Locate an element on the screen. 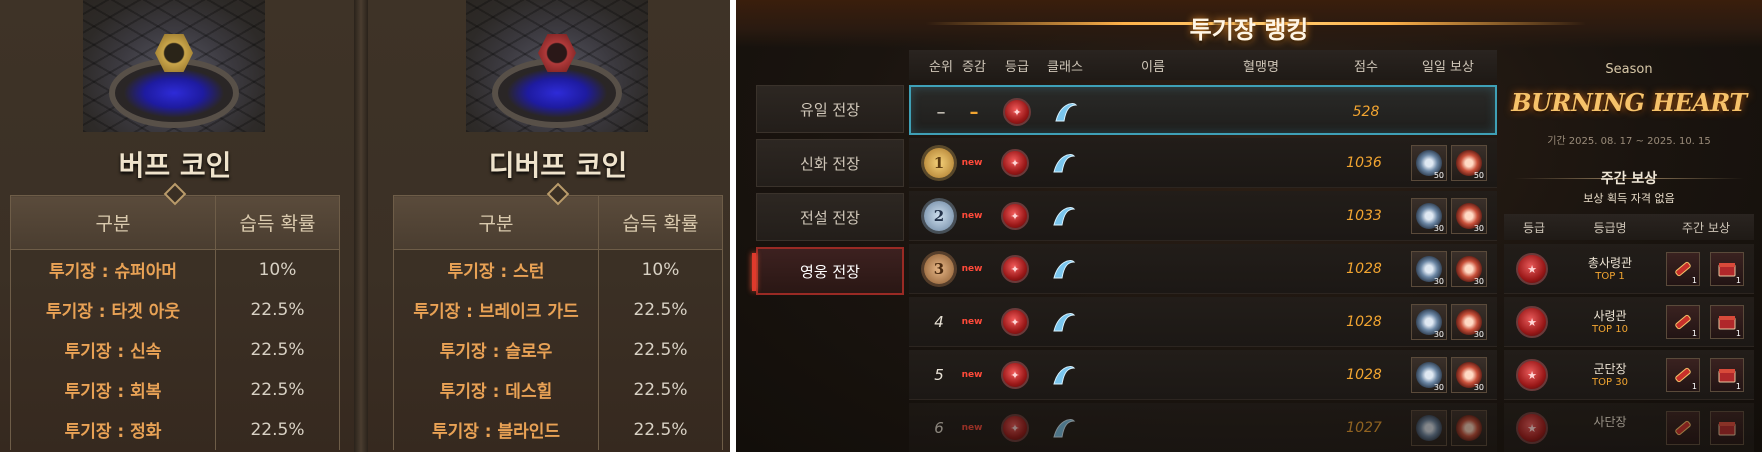  col-rank: 순위 is located at coordinates (941, 67).